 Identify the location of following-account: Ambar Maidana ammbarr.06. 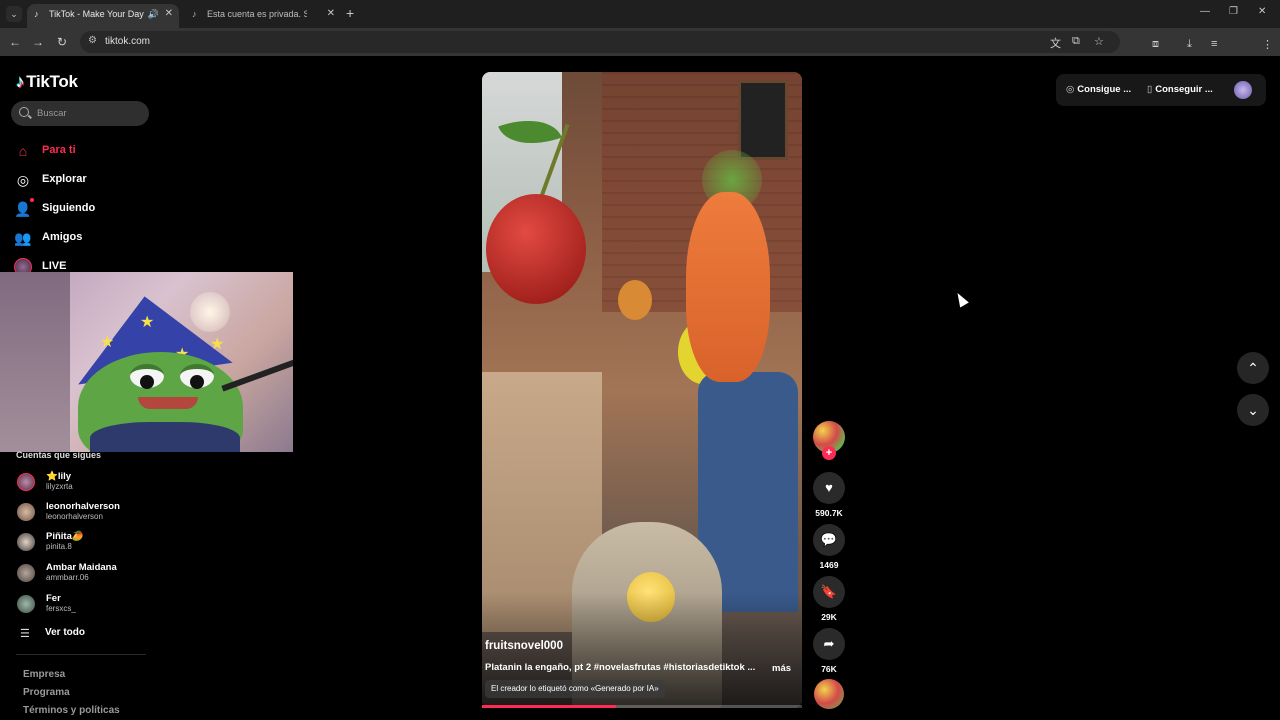
(84, 575).